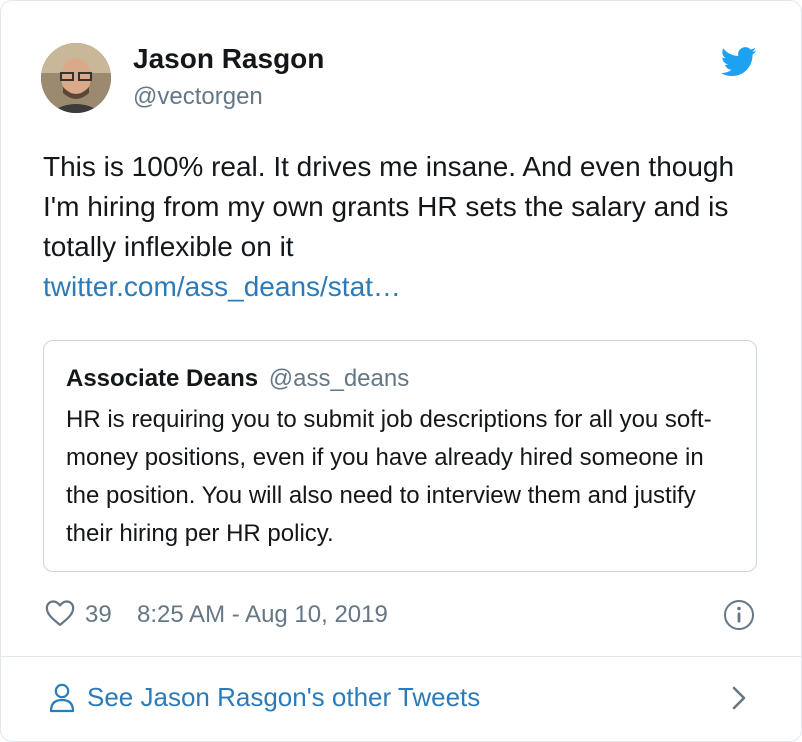 The height and width of the screenshot is (742, 802). I want to click on avatar, so click(76, 78).